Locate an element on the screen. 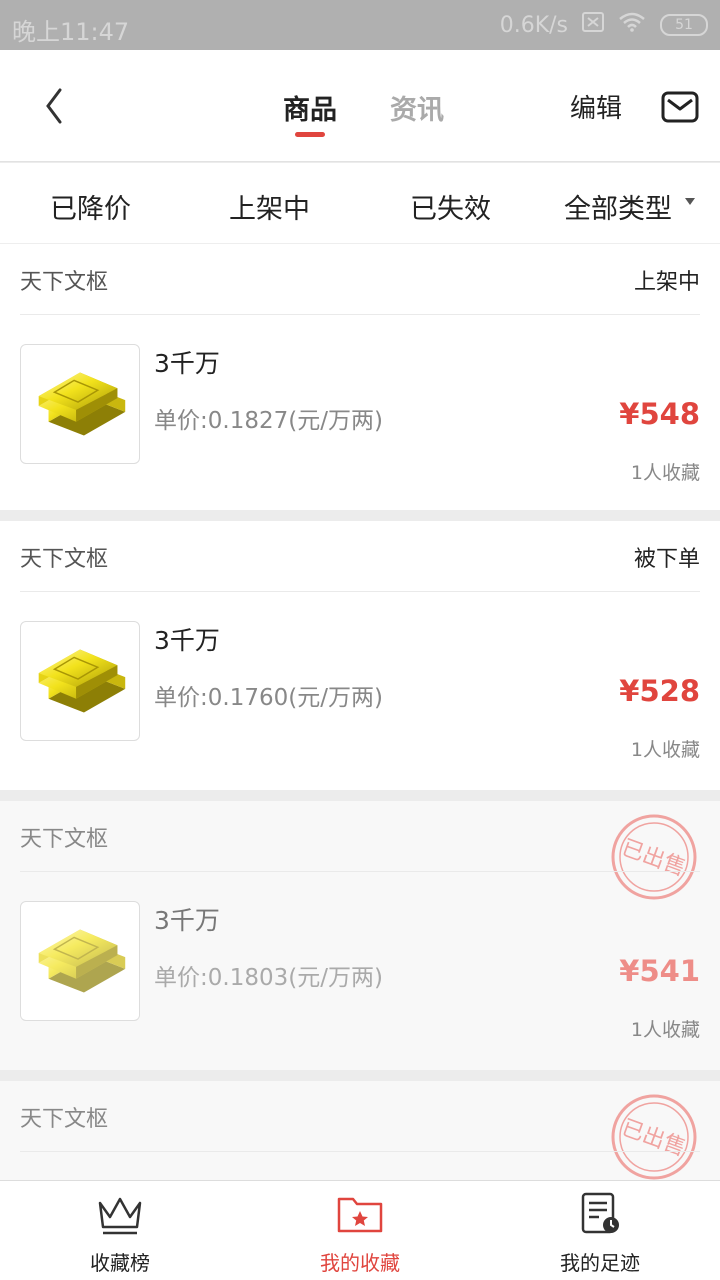  tab-news: 资讯 is located at coordinates (417, 107).